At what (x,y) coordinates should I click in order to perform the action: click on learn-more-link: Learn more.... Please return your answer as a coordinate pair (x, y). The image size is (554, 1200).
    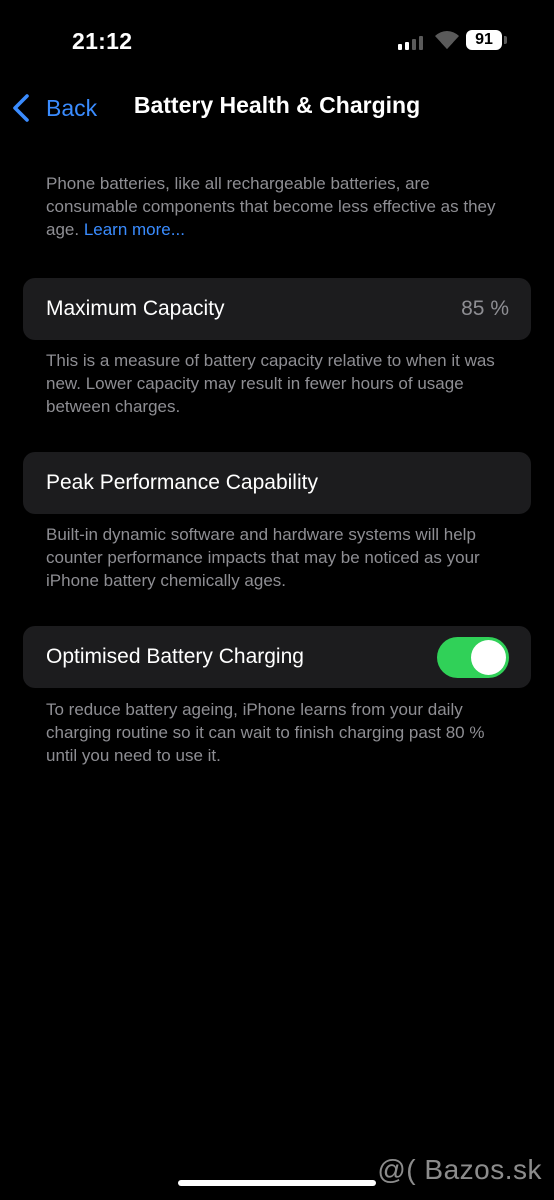
    Looking at the image, I should click on (134, 229).